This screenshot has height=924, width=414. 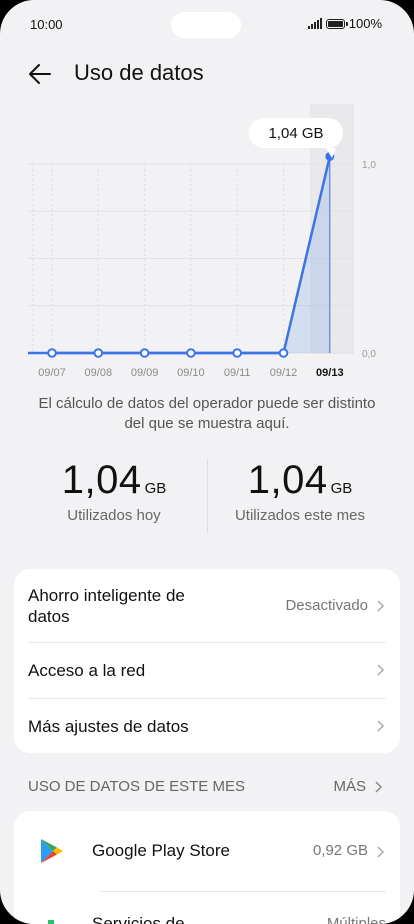 I want to click on smart-saver-row: Ahorro inteligente de datos Desactivado, so click(x=207, y=606).